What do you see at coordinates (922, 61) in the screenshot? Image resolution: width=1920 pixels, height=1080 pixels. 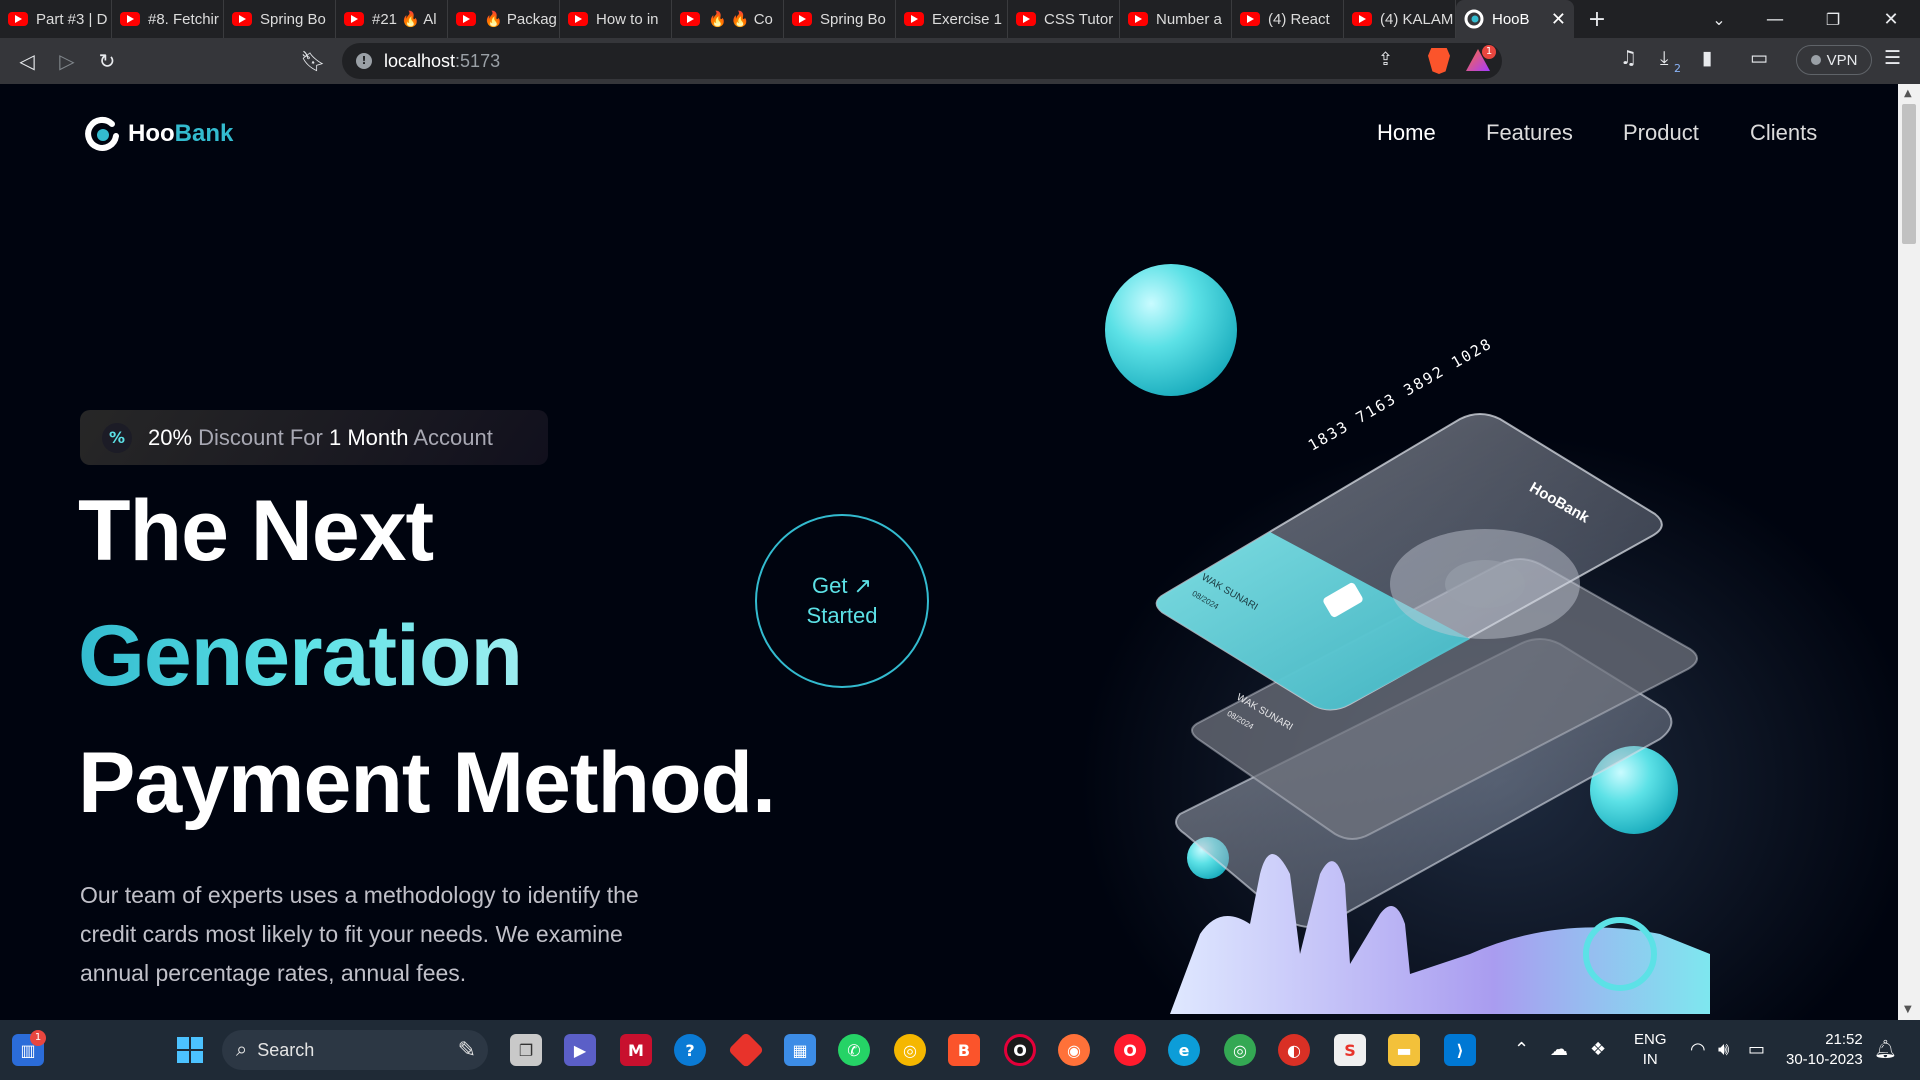 I see `address-bar: ! localhost:5173 ⇪ 1` at bounding box center [922, 61].